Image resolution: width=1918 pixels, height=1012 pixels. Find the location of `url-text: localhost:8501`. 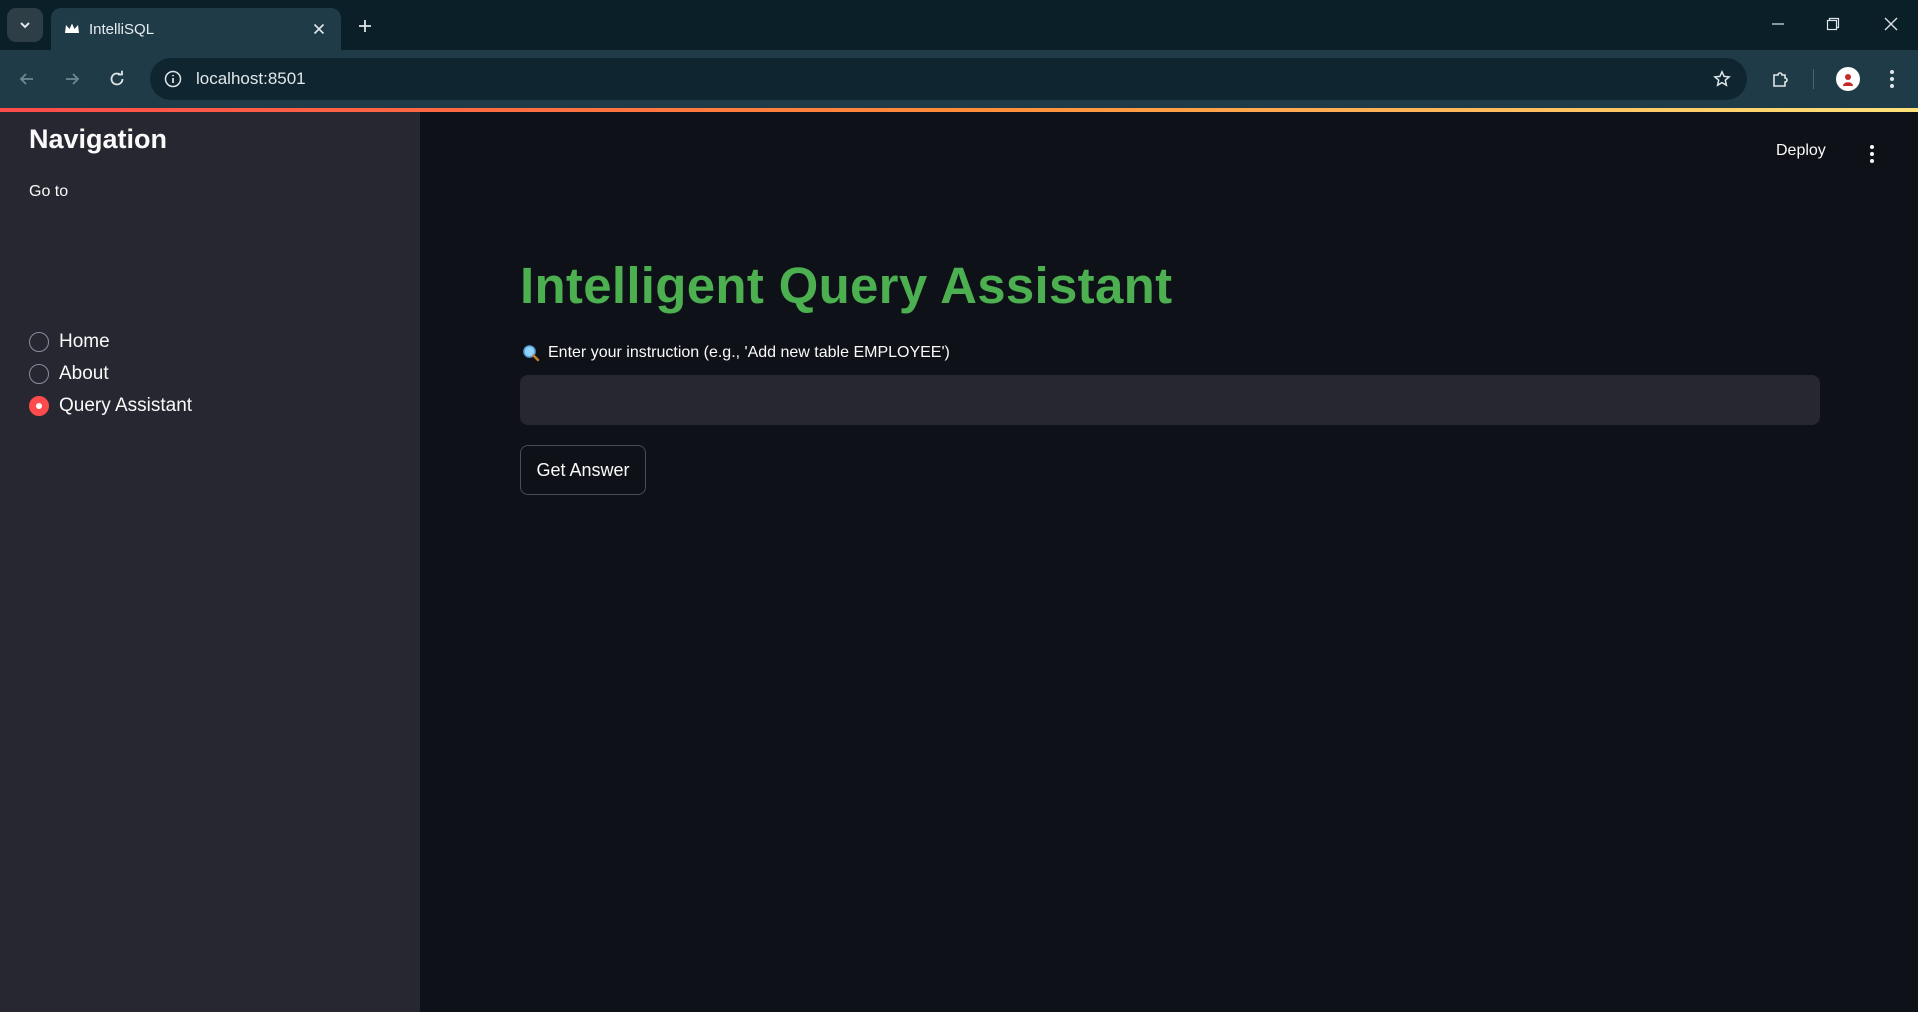

url-text: localhost:8501 is located at coordinates (251, 78).